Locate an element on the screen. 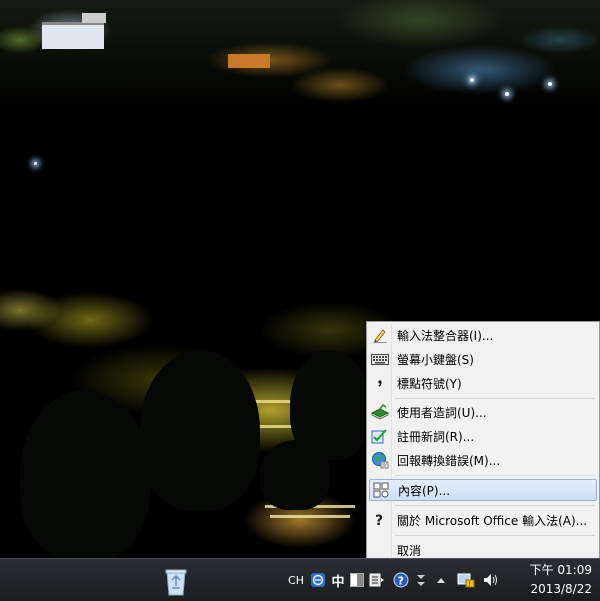 This screenshot has width=600, height=601. soft-keyboard-tray-icon is located at coordinates (377, 580).